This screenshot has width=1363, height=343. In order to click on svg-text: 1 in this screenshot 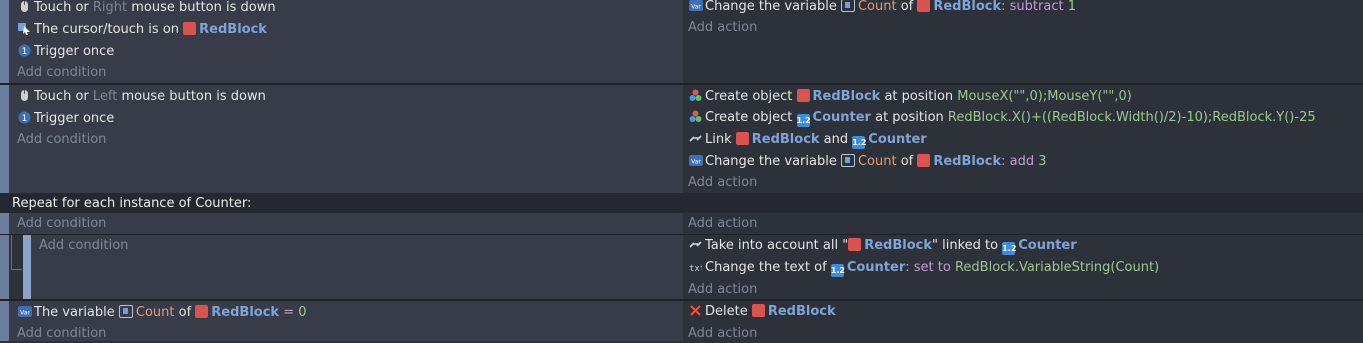, I will do `click(25, 119)`.